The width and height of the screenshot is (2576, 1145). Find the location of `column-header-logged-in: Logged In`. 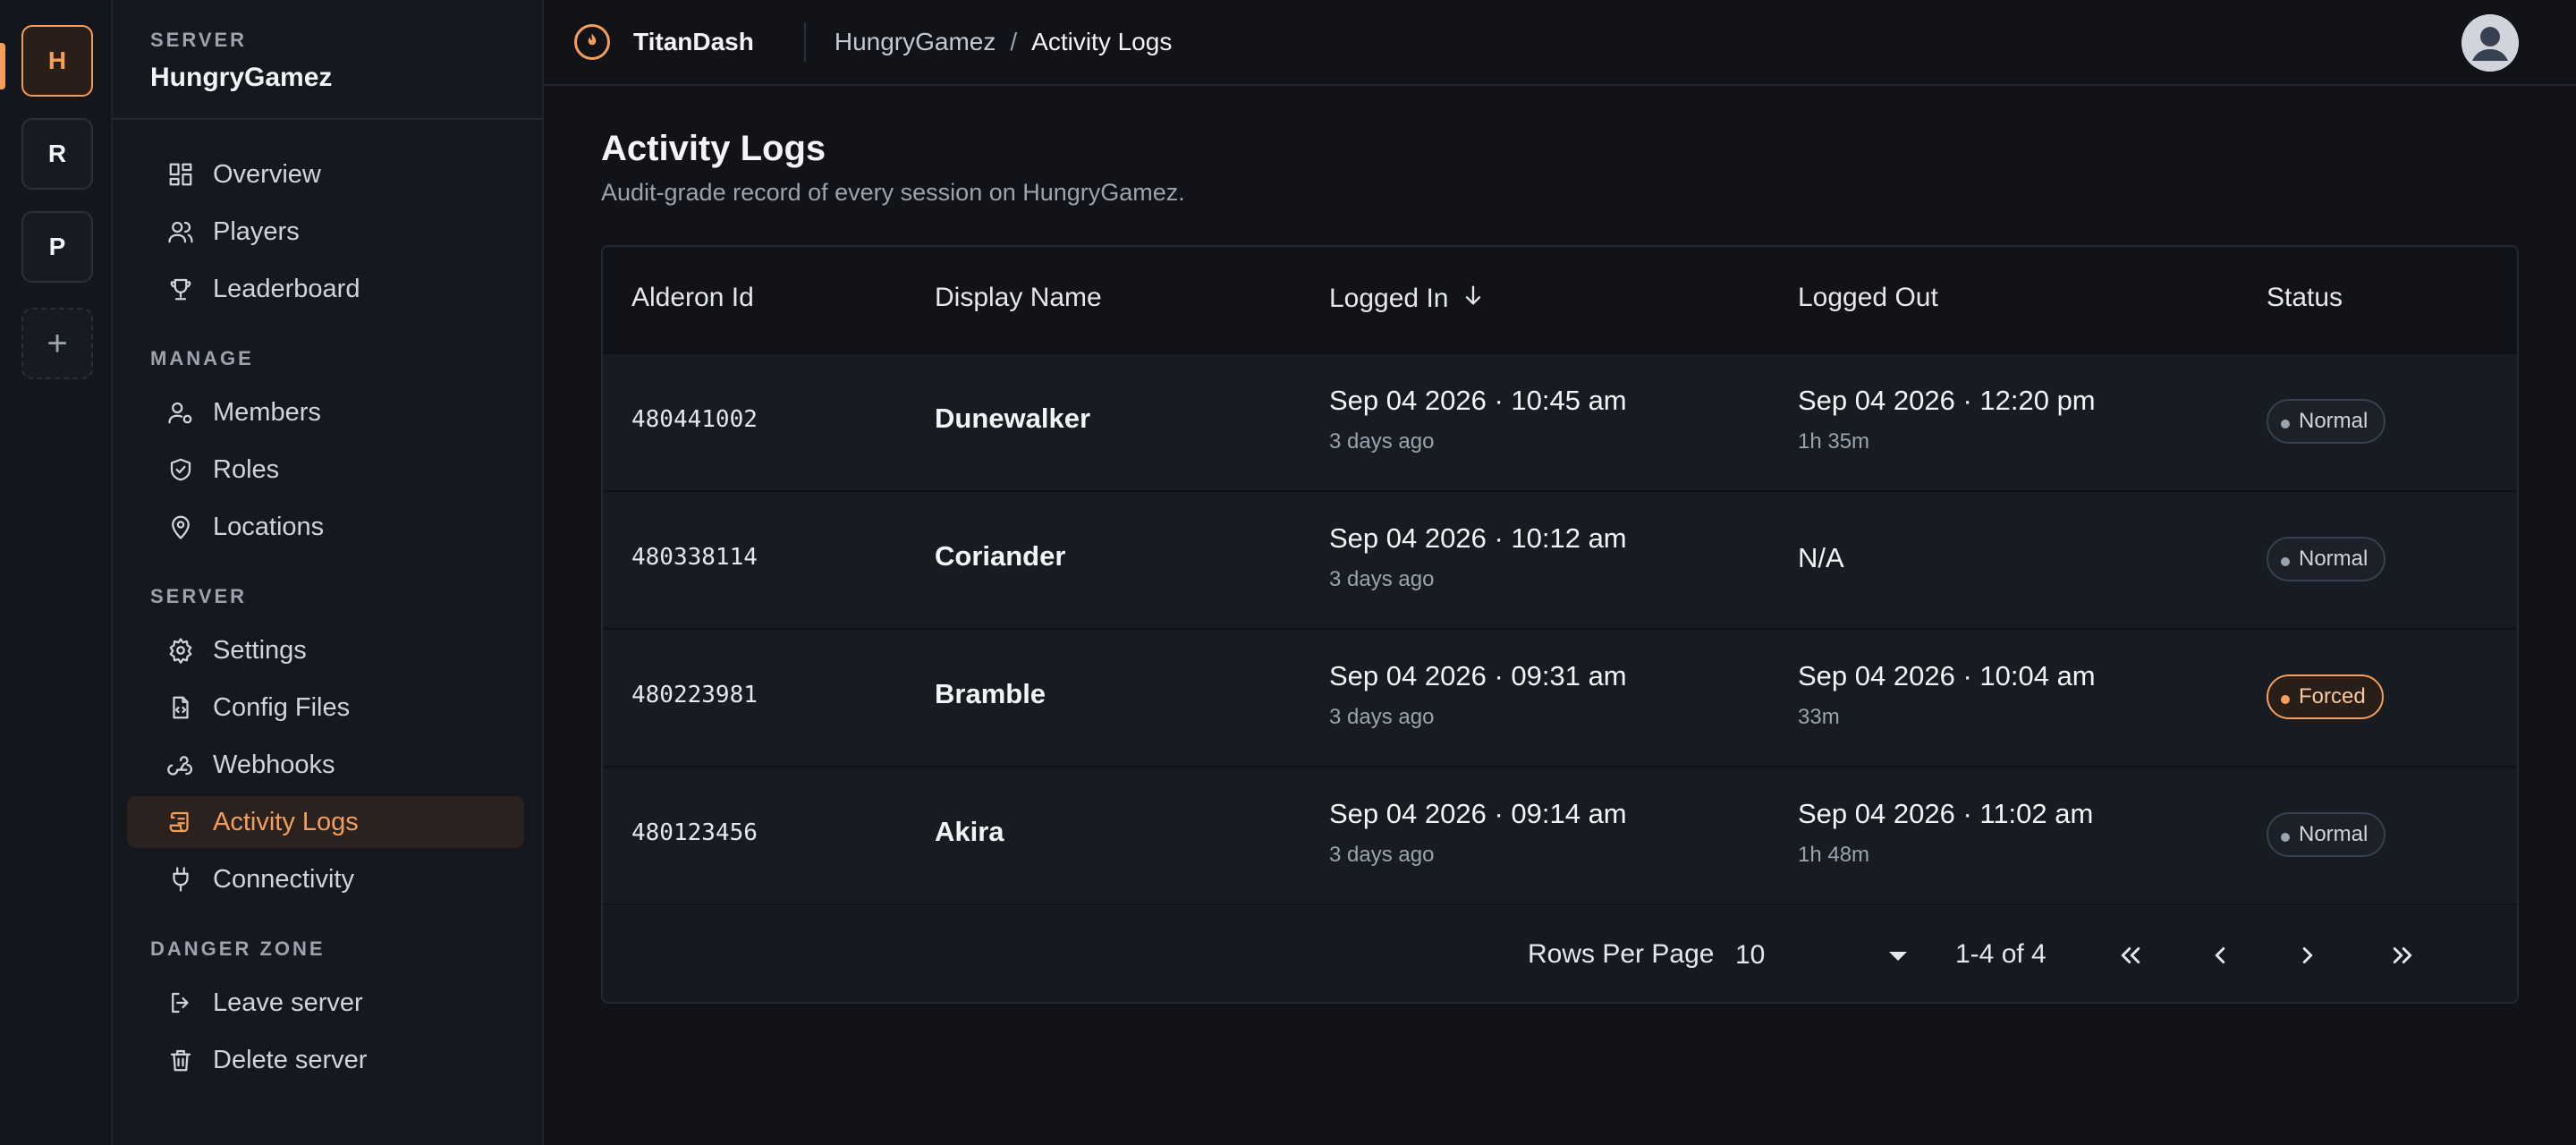

column-header-logged-in: Logged In is located at coordinates (1407, 299).